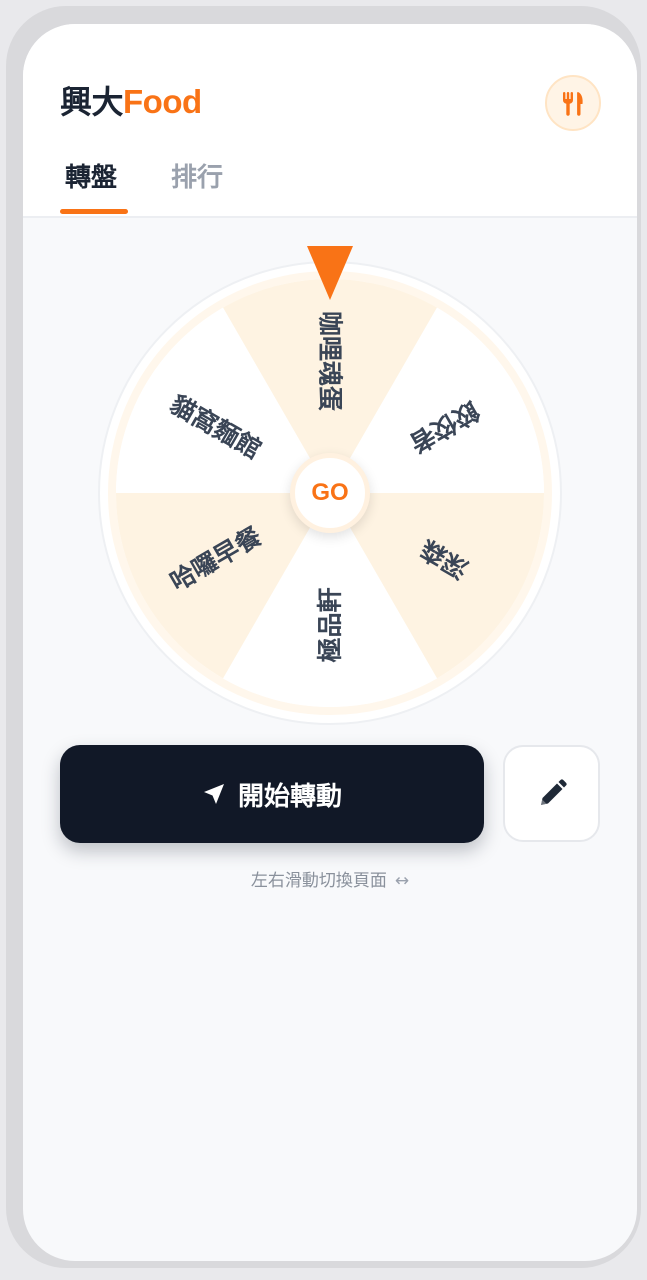 This screenshot has width=647, height=1280. What do you see at coordinates (330, 361) in the screenshot?
I see `wheel-segment-label: 咖哩魂蛋` at bounding box center [330, 361].